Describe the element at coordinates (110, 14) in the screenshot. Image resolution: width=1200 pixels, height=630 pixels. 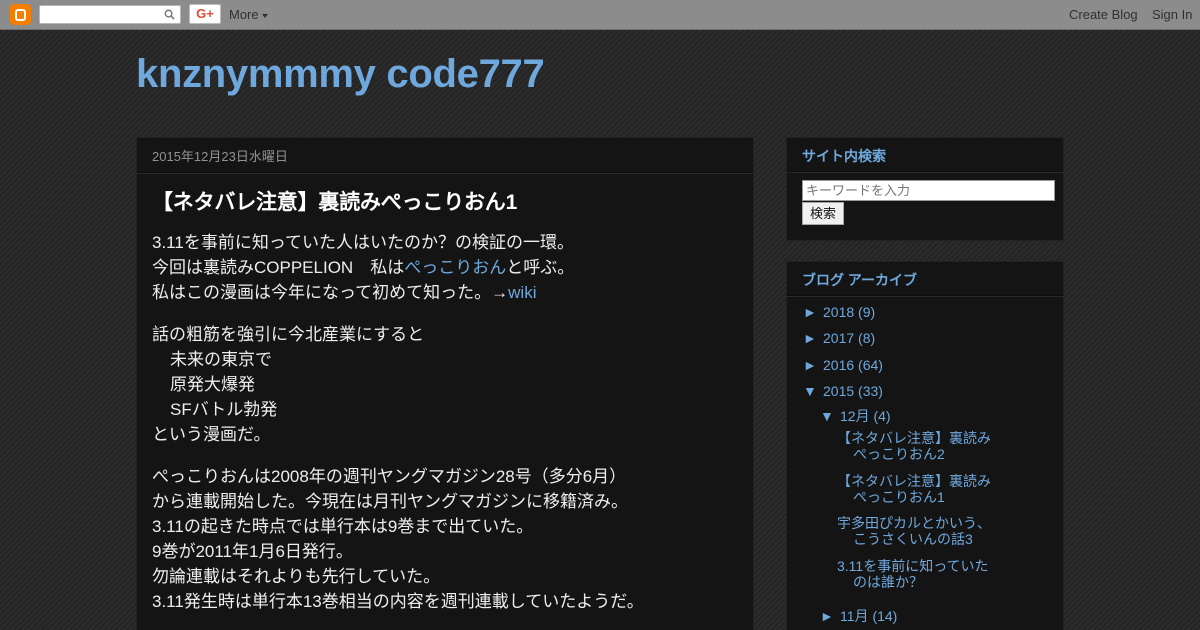
I see `navbar-search-input` at that location.